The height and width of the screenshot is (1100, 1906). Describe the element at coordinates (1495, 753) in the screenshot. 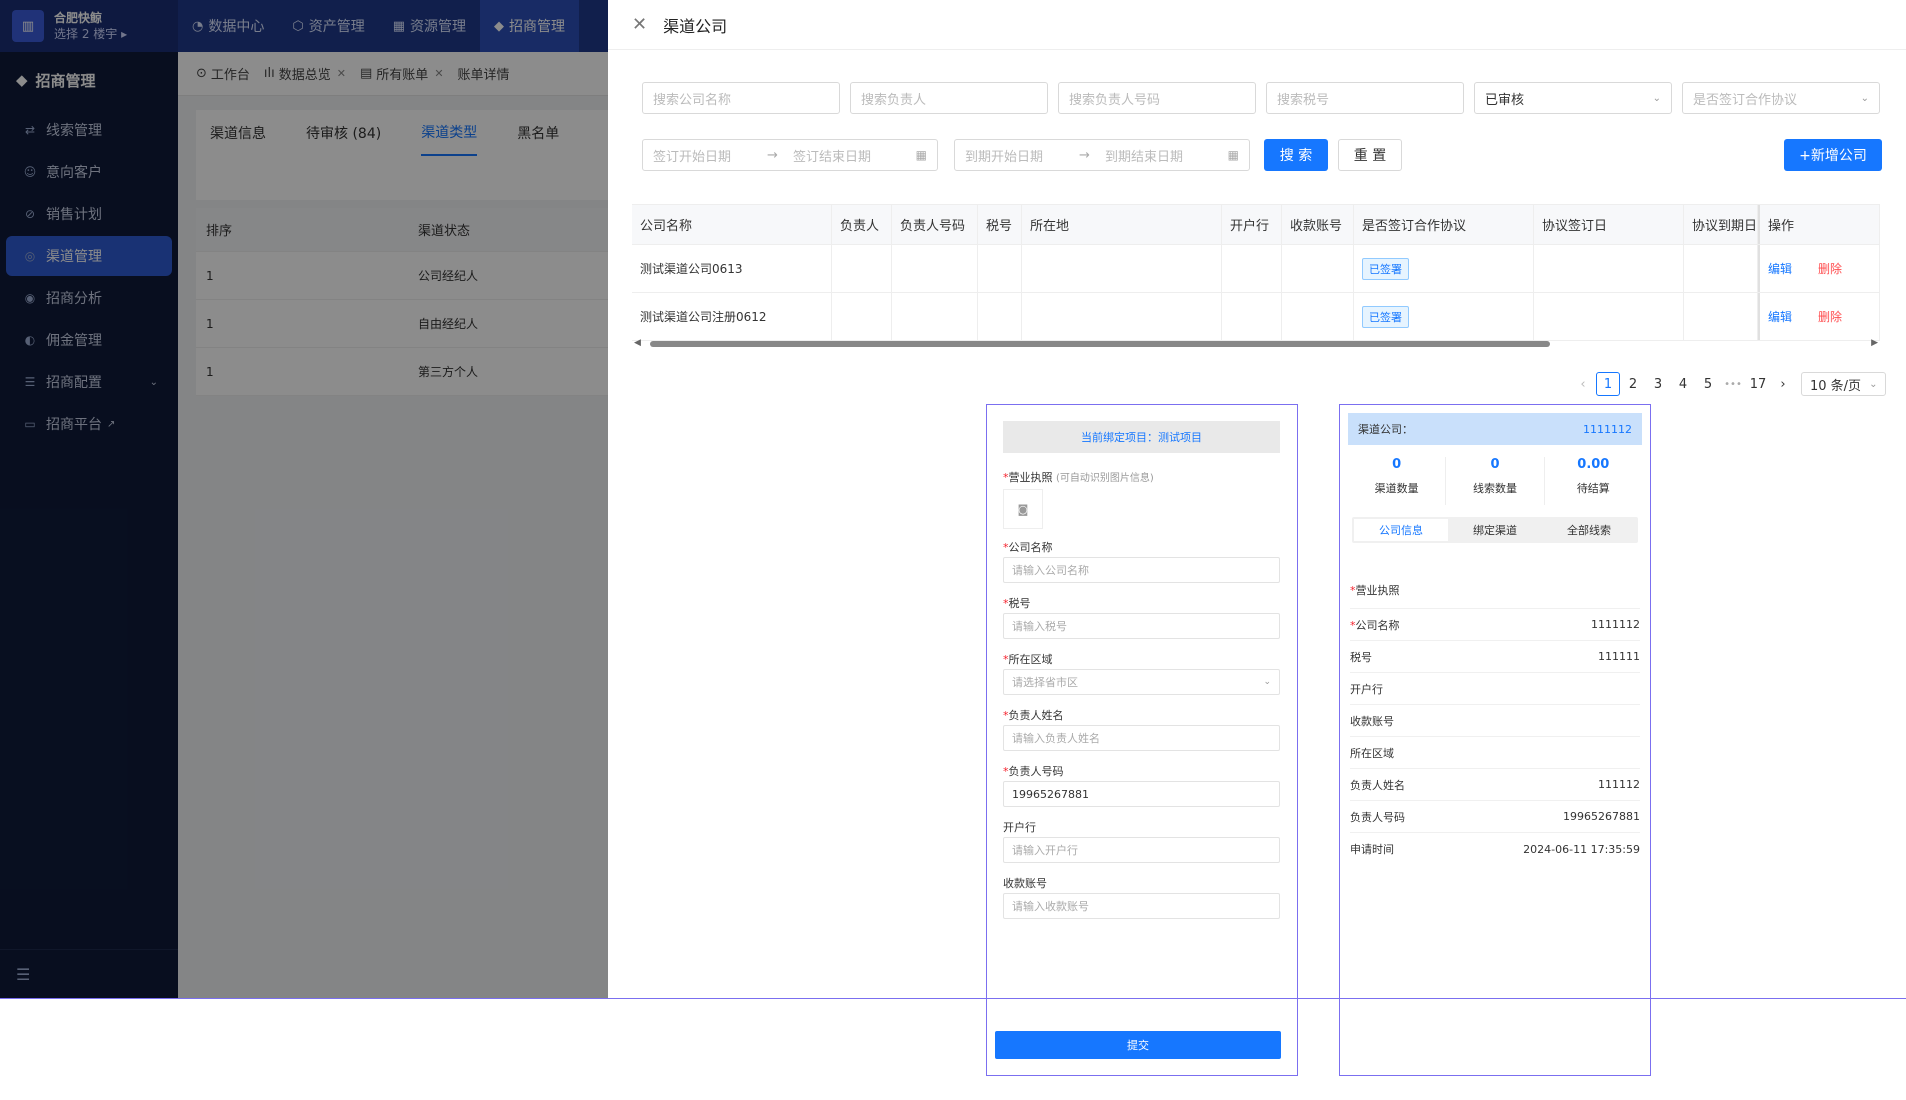

I see `detail-row: 所在区域` at that location.